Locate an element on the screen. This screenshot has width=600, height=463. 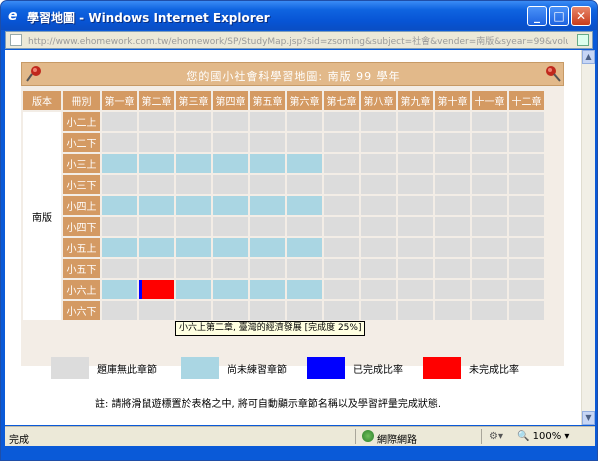
maximize-button: □ is located at coordinates (559, 16).